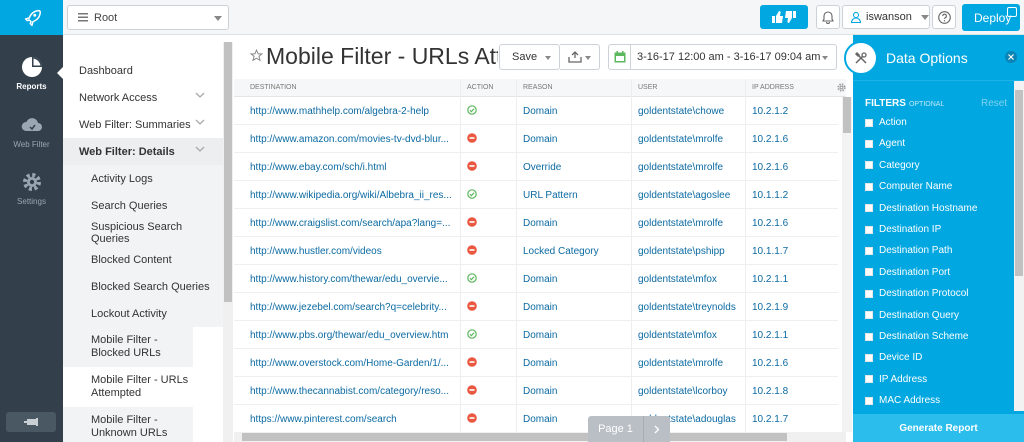 The image size is (1024, 442). What do you see at coordinates (917, 336) in the screenshot?
I see `filter-option: Destination Scheme` at bounding box center [917, 336].